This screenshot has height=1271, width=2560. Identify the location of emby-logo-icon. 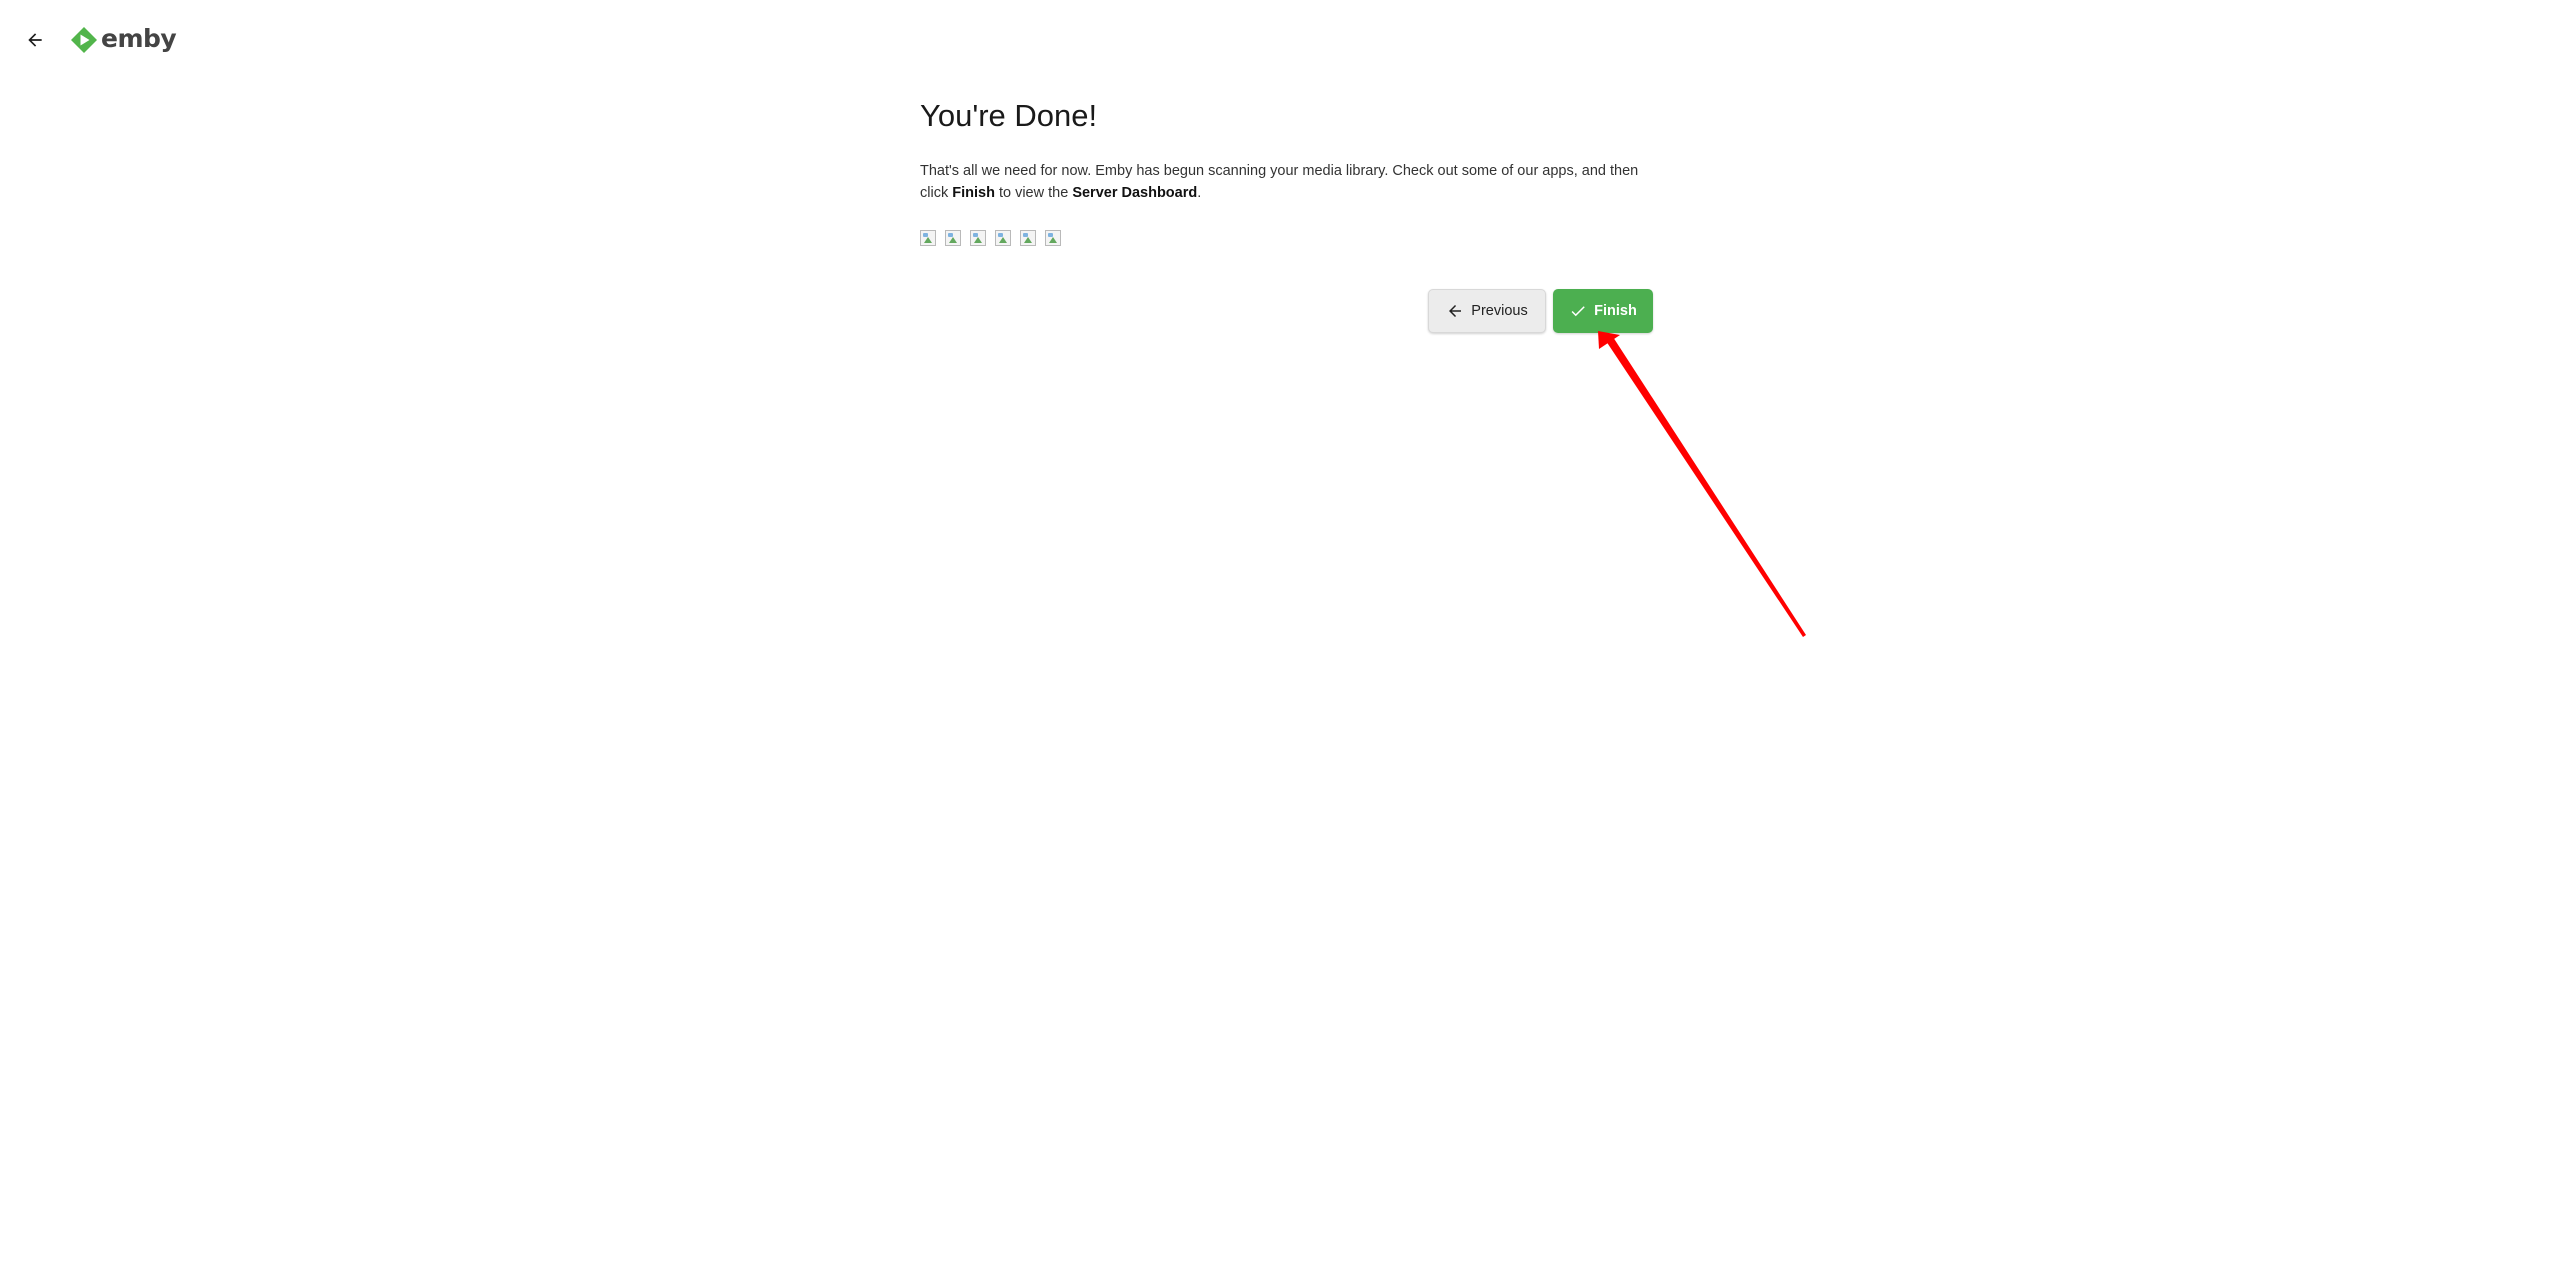
(84, 40).